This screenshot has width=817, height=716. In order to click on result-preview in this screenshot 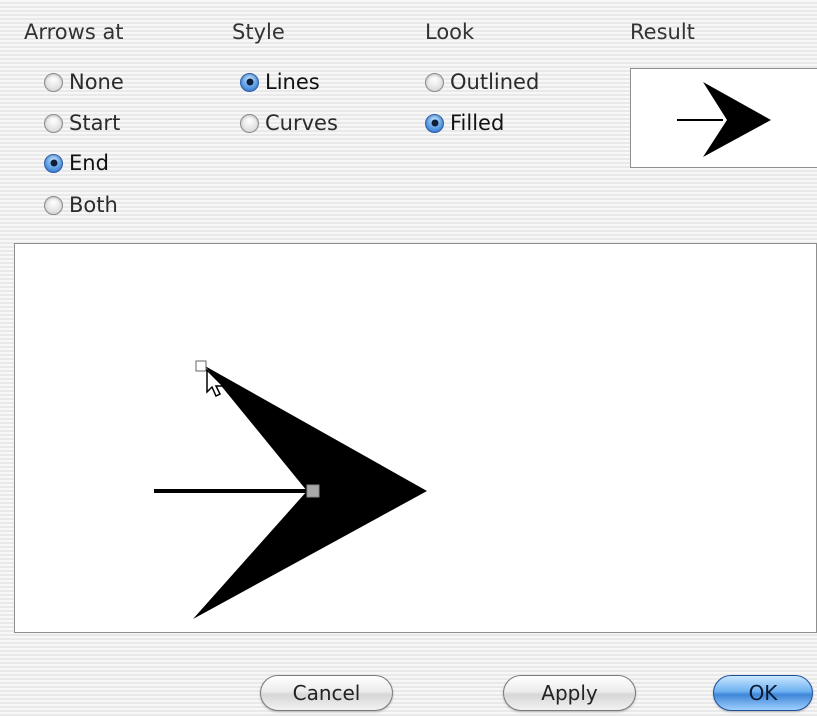, I will do `click(723, 118)`.